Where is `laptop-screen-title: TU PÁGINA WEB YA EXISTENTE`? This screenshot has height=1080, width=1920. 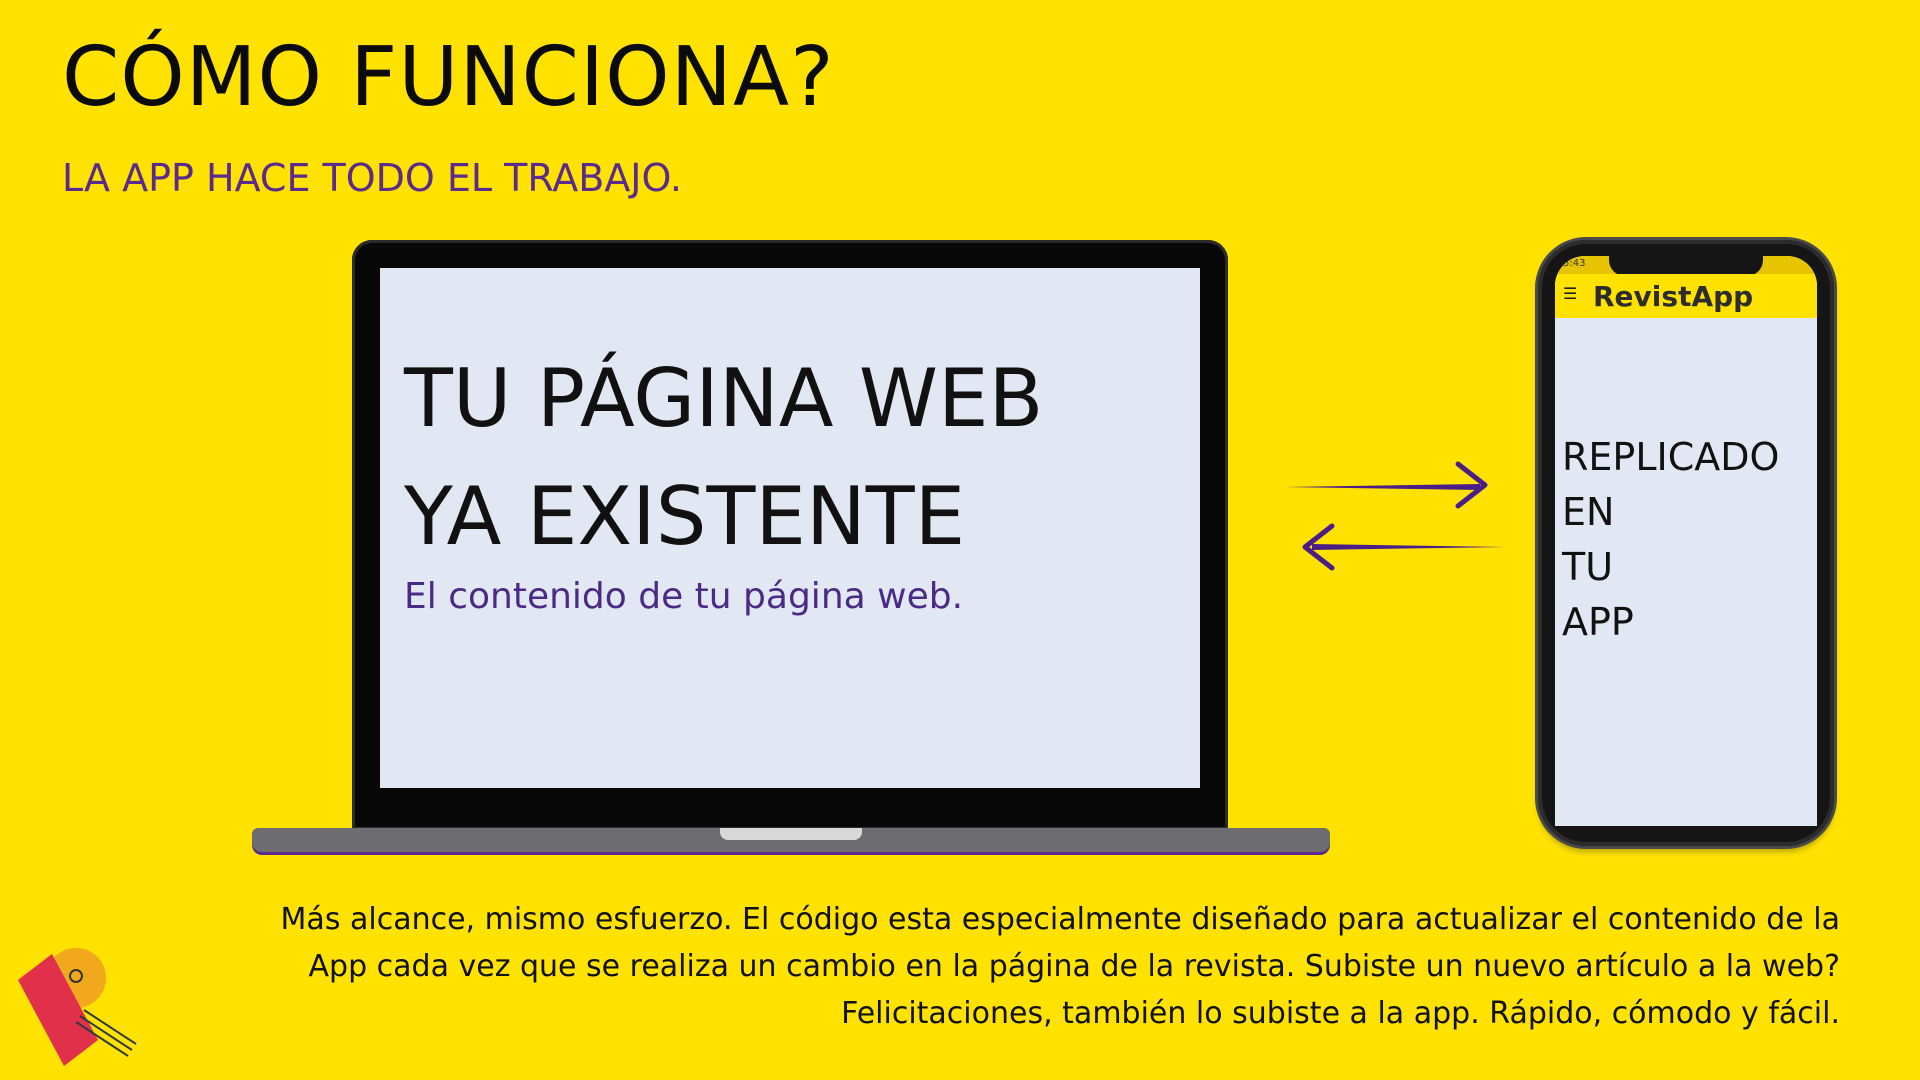
laptop-screen-title: TU PÁGINA WEB YA EXISTENTE is located at coordinates (794, 458).